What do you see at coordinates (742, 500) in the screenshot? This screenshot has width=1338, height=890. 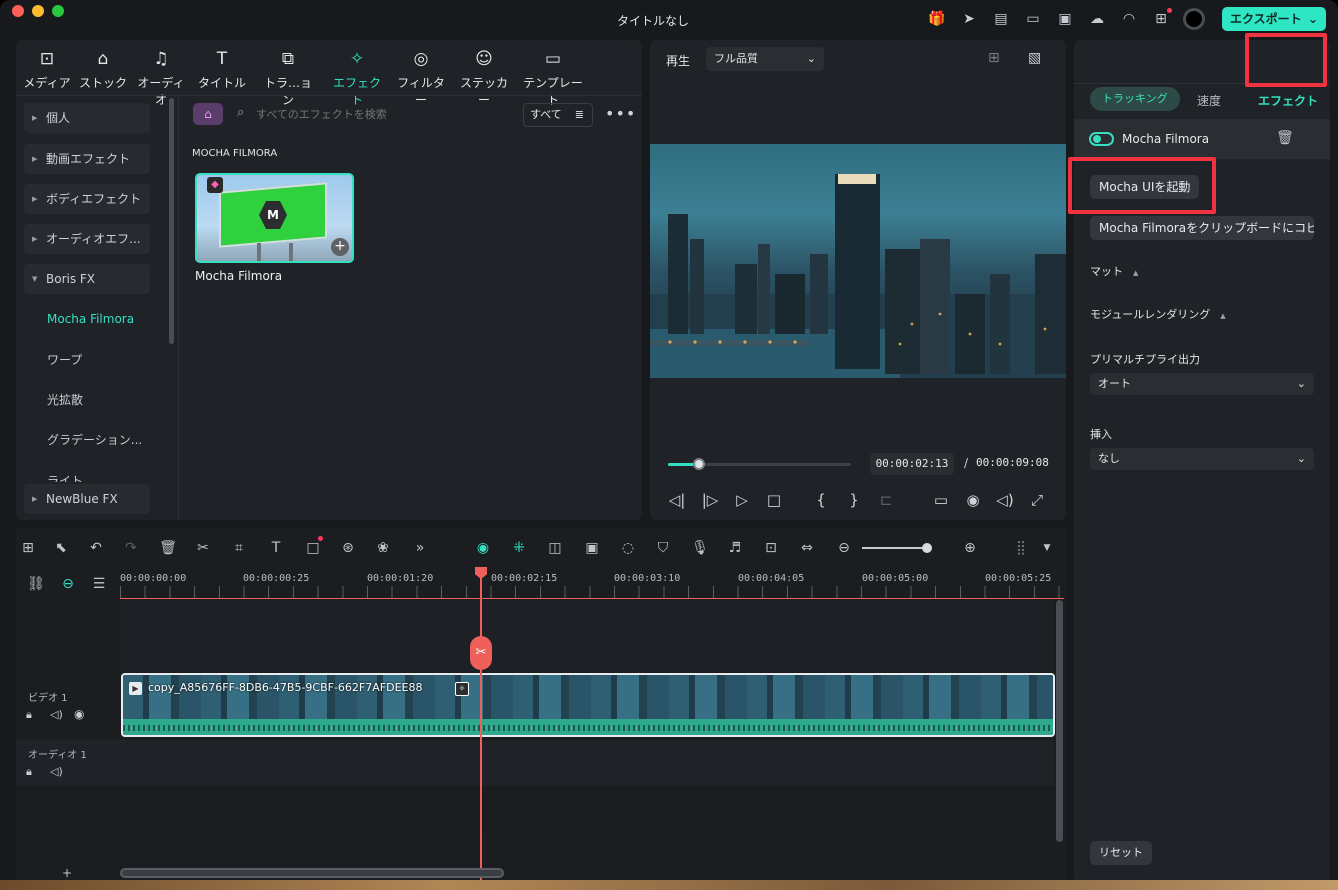 I see `play-icon: ▷` at bounding box center [742, 500].